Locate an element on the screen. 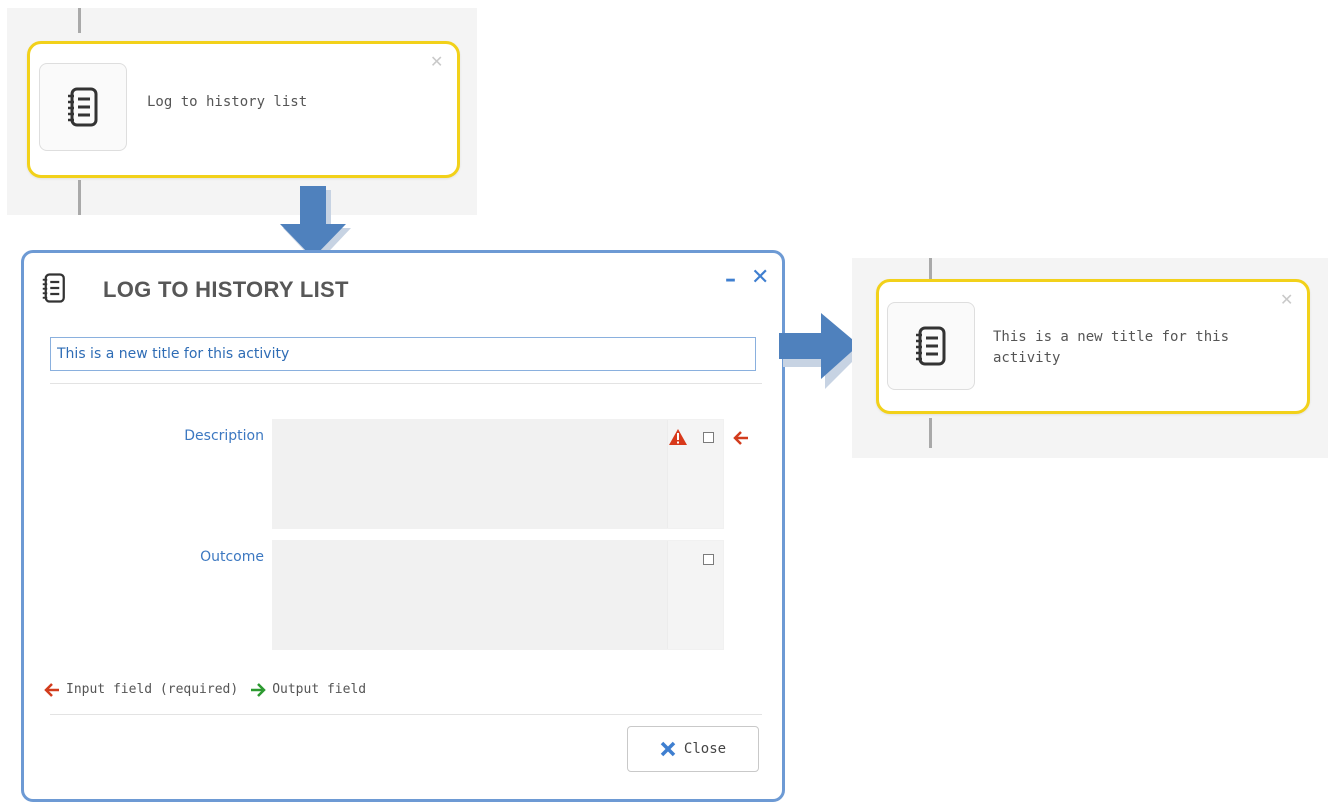  field-legend: Input field (required) Output field is located at coordinates (205, 689).